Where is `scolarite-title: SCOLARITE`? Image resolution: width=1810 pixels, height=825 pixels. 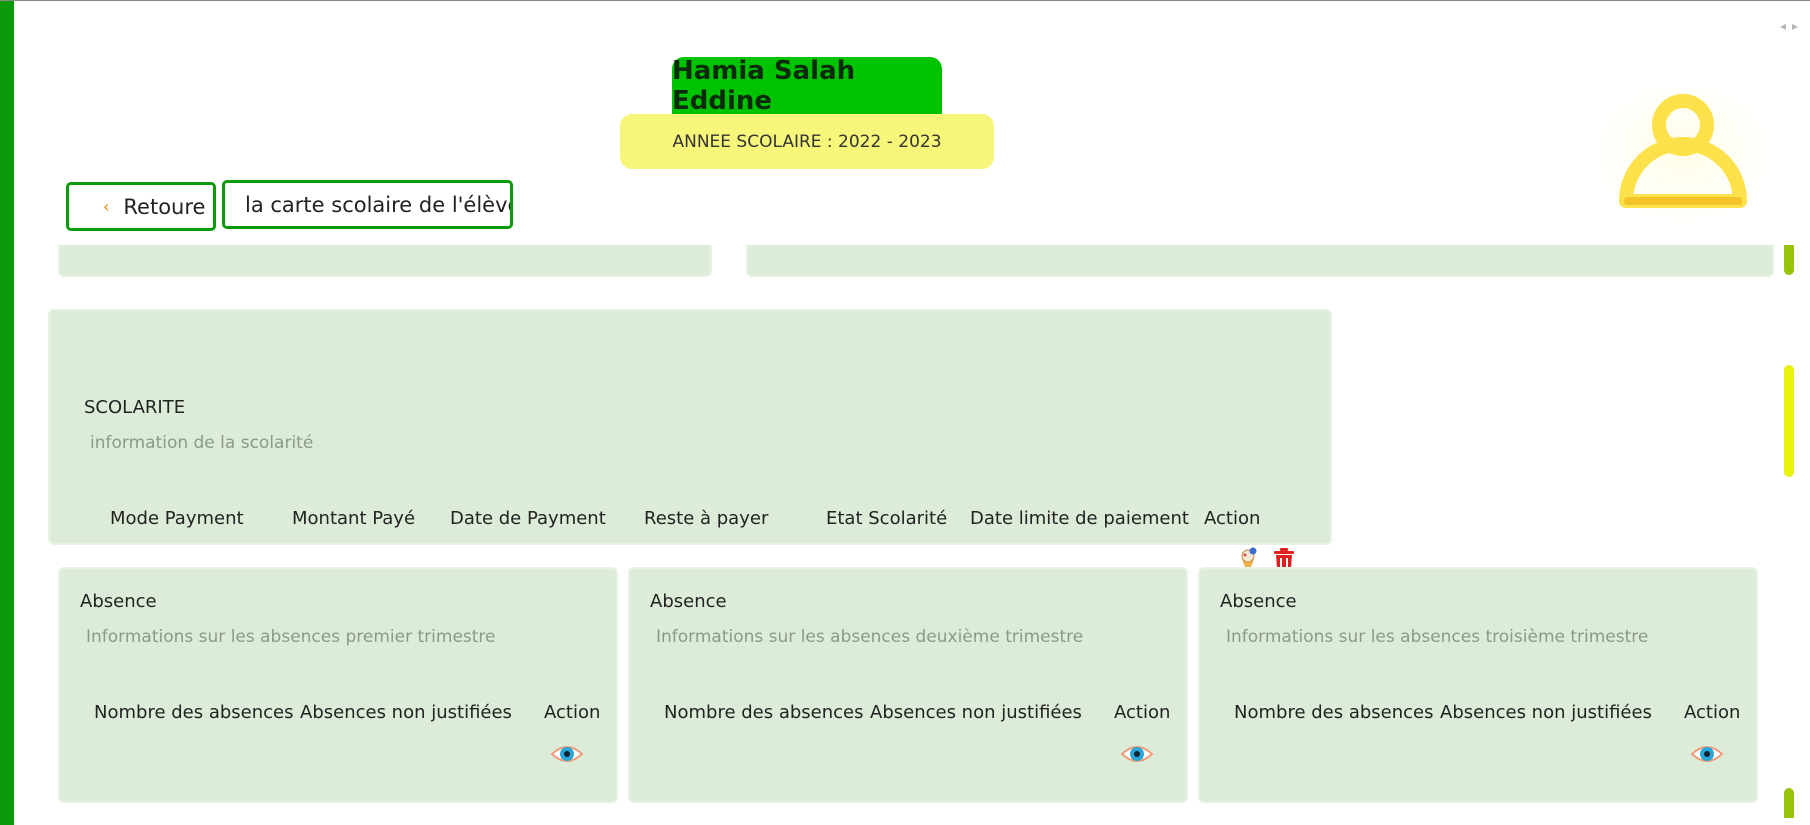 scolarite-title: SCOLARITE is located at coordinates (135, 407).